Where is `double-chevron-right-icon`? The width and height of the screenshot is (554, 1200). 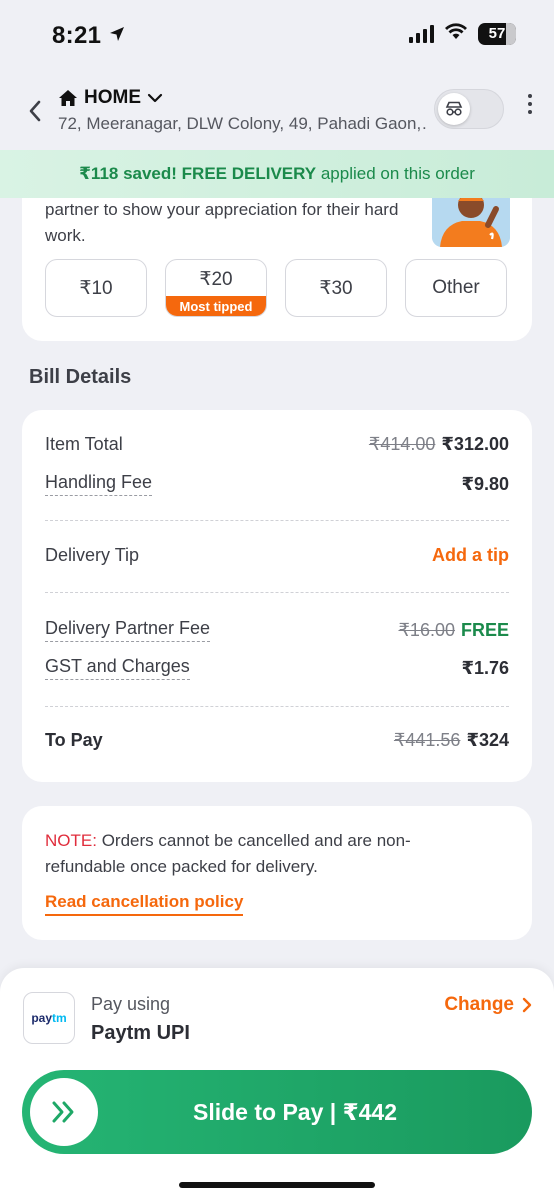 double-chevron-right-icon is located at coordinates (63, 1112).